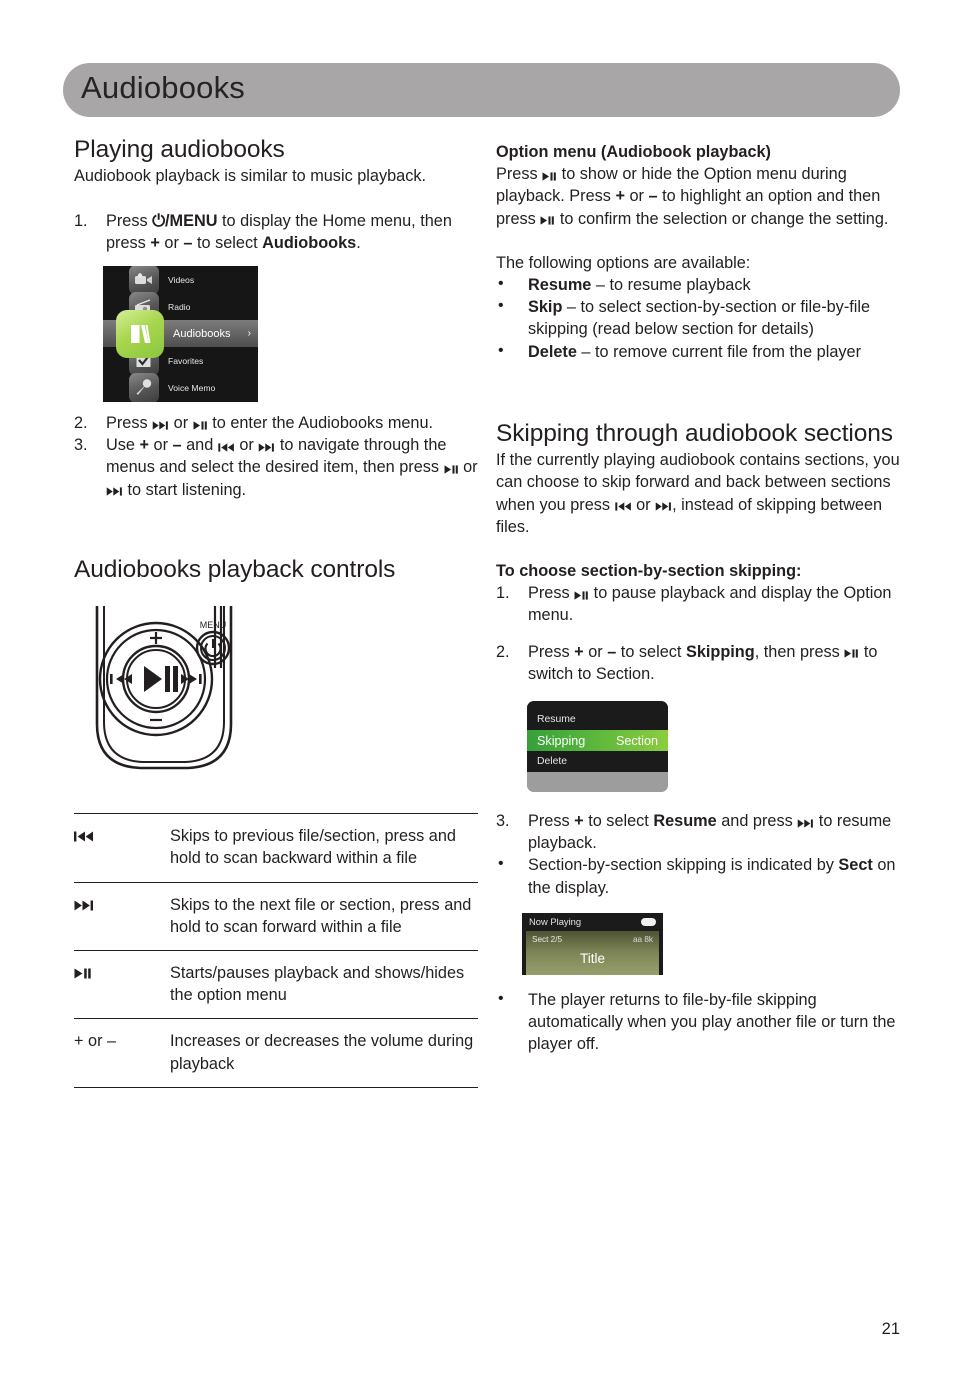 This screenshot has width=954, height=1374. I want to click on skipping-heading: Skipping through audiobook sections, so click(694, 433).